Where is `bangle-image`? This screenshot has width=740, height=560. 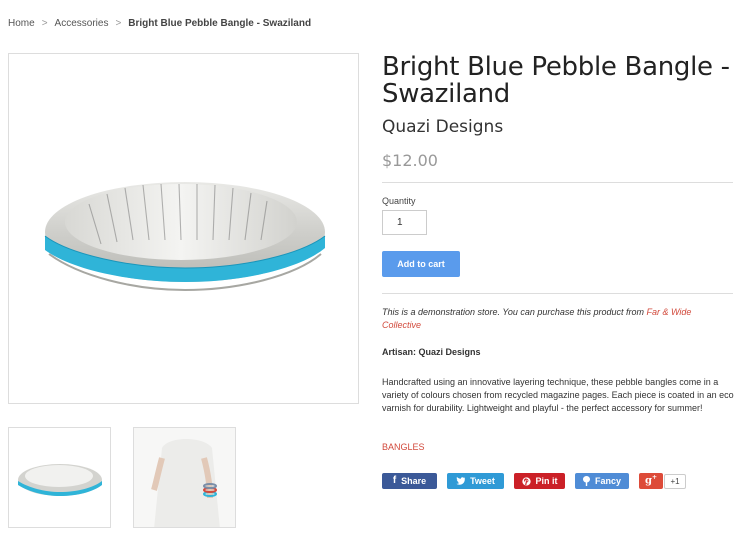
bangle-image is located at coordinates (185, 237).